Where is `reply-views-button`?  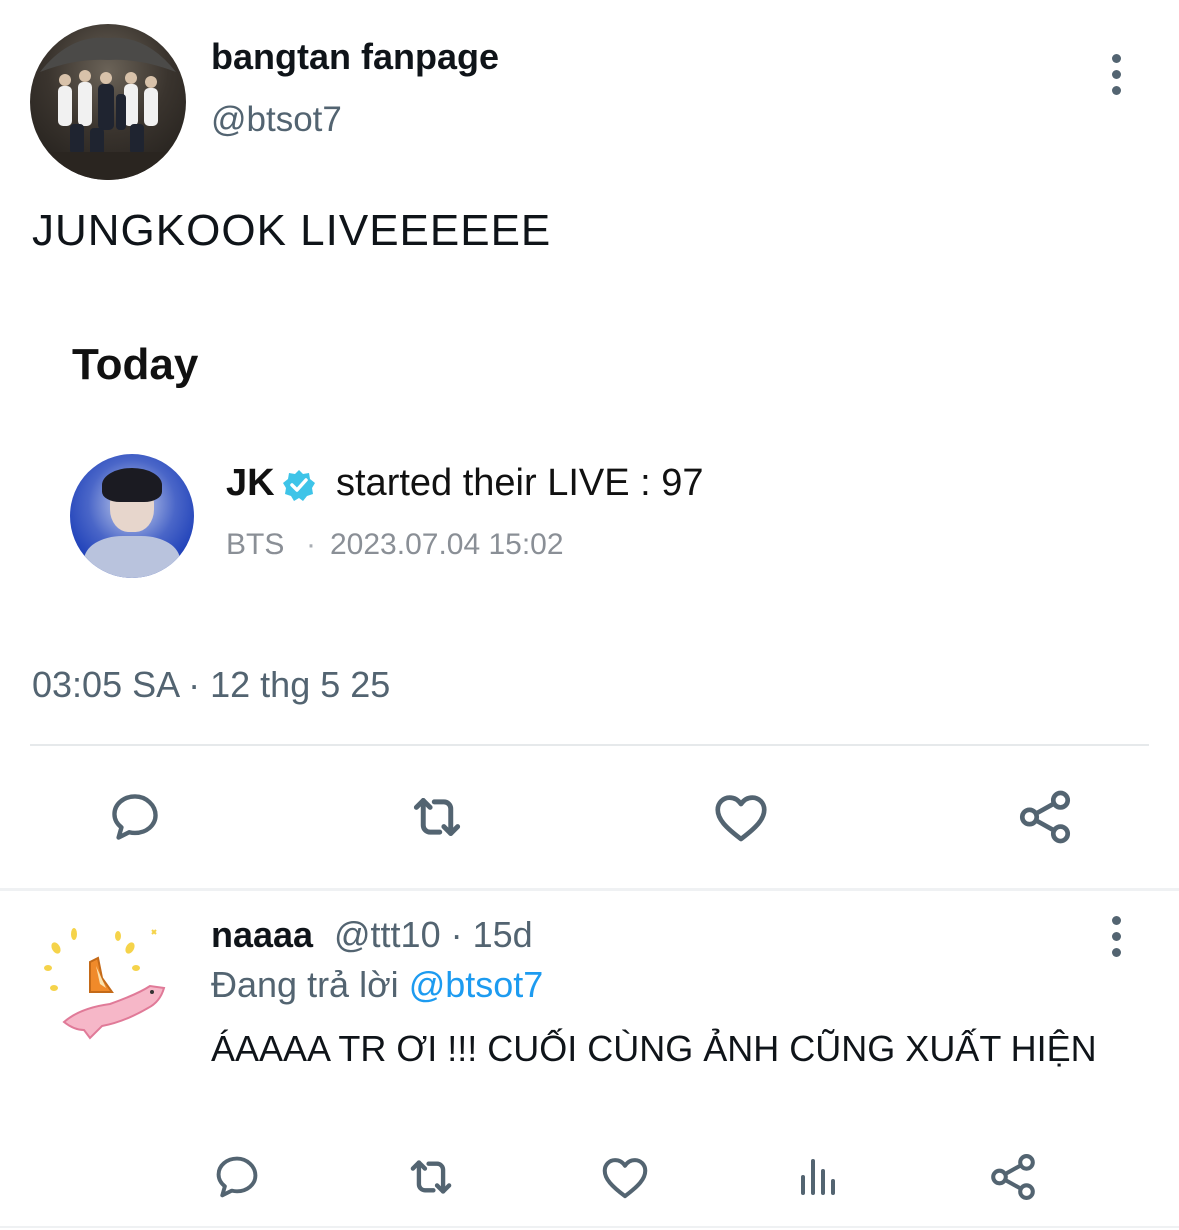
reply-views-button is located at coordinates (819, 1177).